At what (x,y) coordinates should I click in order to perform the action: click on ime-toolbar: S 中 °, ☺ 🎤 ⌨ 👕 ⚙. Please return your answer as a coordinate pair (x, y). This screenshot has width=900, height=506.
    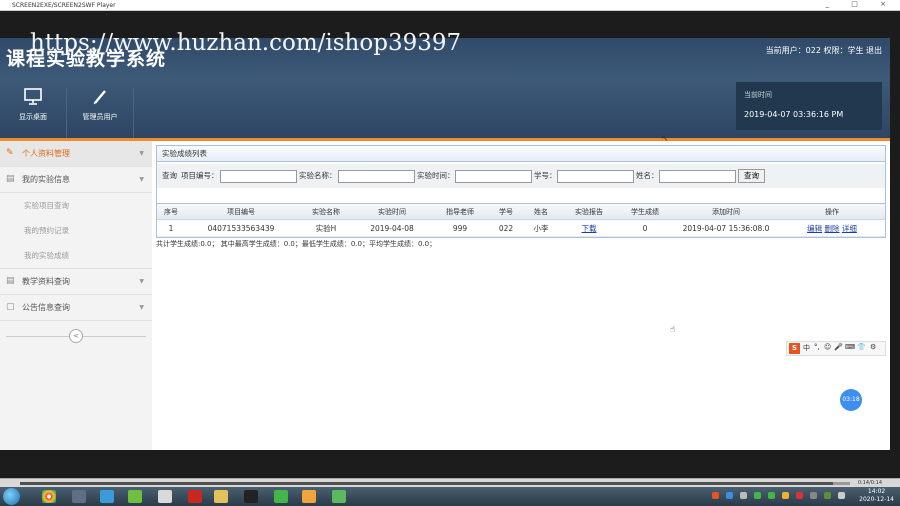
    Looking at the image, I should click on (836, 348).